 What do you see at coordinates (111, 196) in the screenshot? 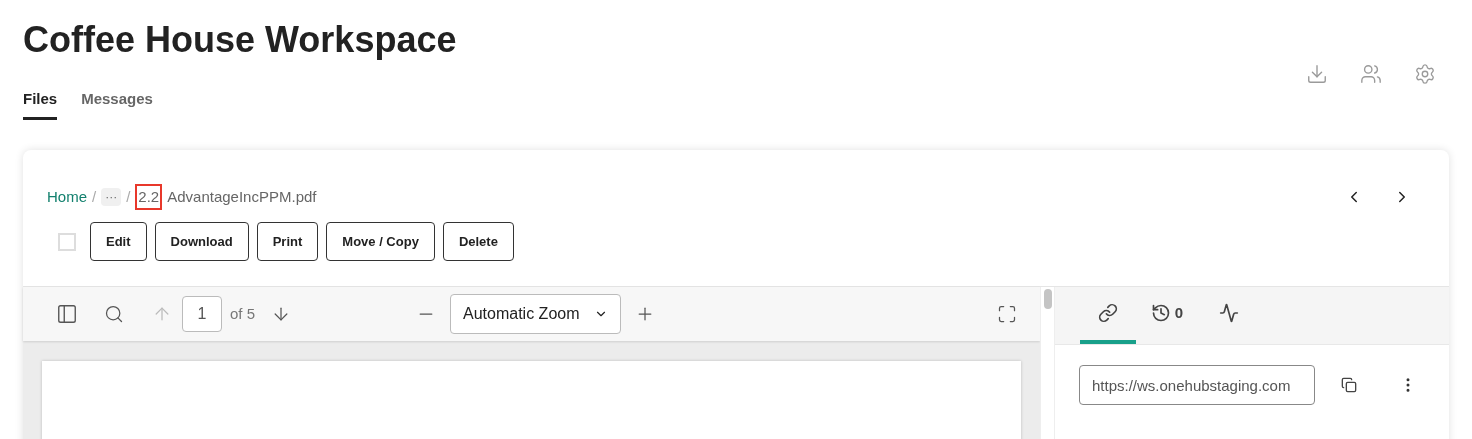
I see `breadcrumb-ellipsis: ···` at bounding box center [111, 196].